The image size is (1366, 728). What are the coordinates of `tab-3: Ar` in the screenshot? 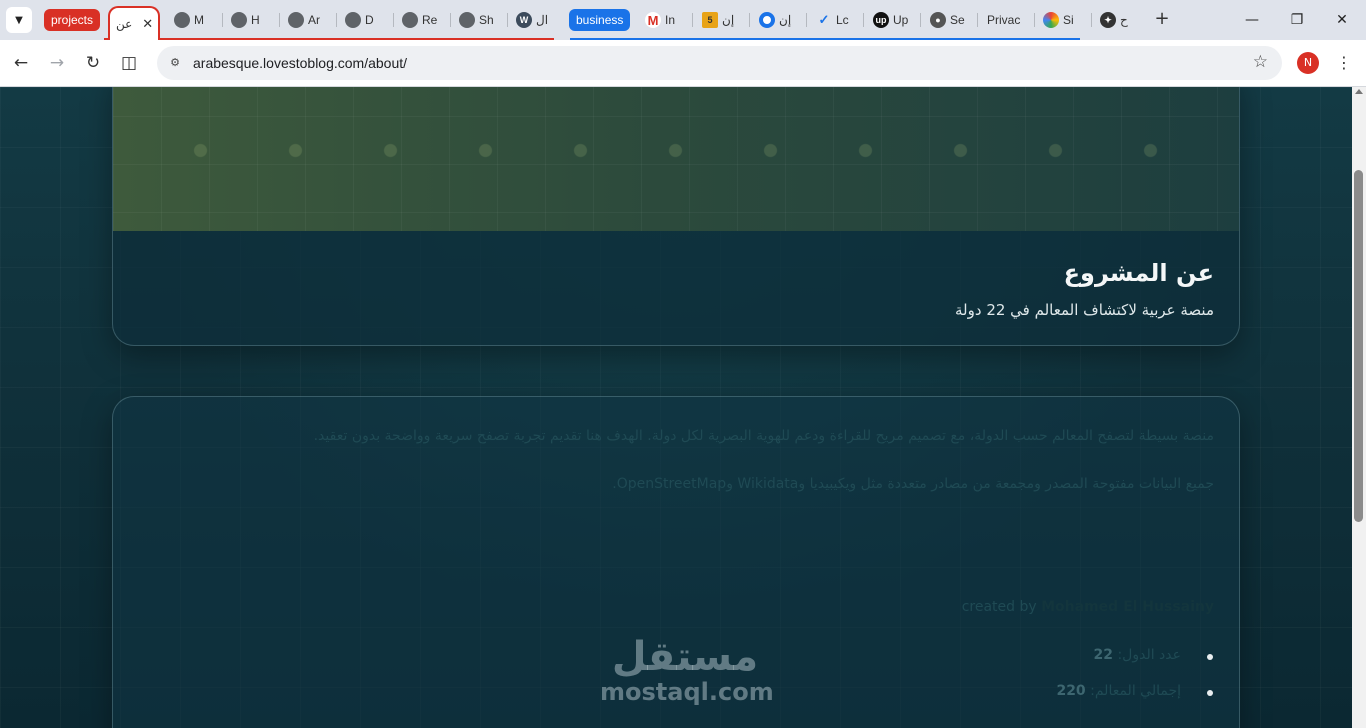 It's located at (308, 20).